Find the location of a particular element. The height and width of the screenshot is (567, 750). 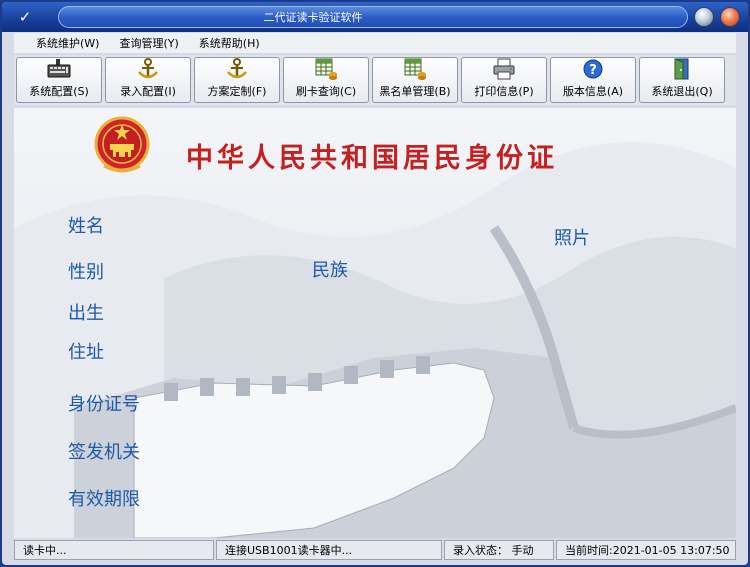

system-config-label: 系统配置(S) is located at coordinates (59, 91).